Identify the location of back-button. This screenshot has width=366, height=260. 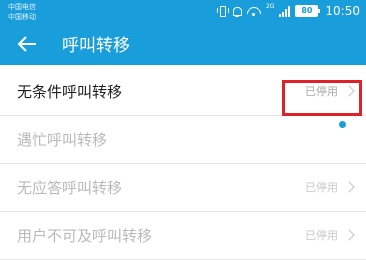
(27, 44).